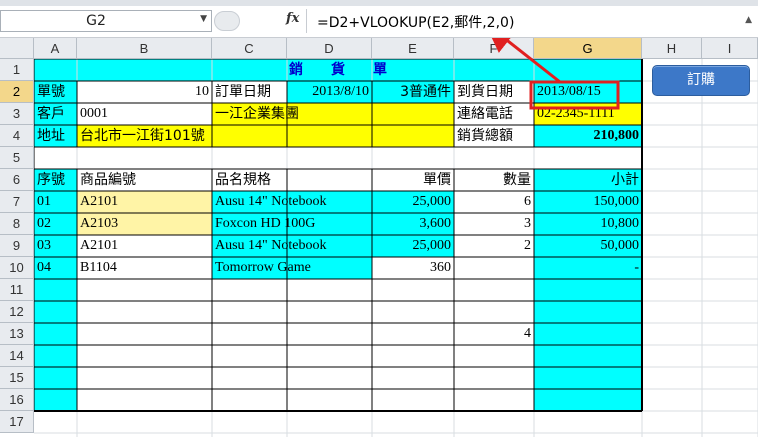 The width and height of the screenshot is (758, 437). Describe the element at coordinates (55, 180) in the screenshot. I see `header-seq: 序號` at that location.